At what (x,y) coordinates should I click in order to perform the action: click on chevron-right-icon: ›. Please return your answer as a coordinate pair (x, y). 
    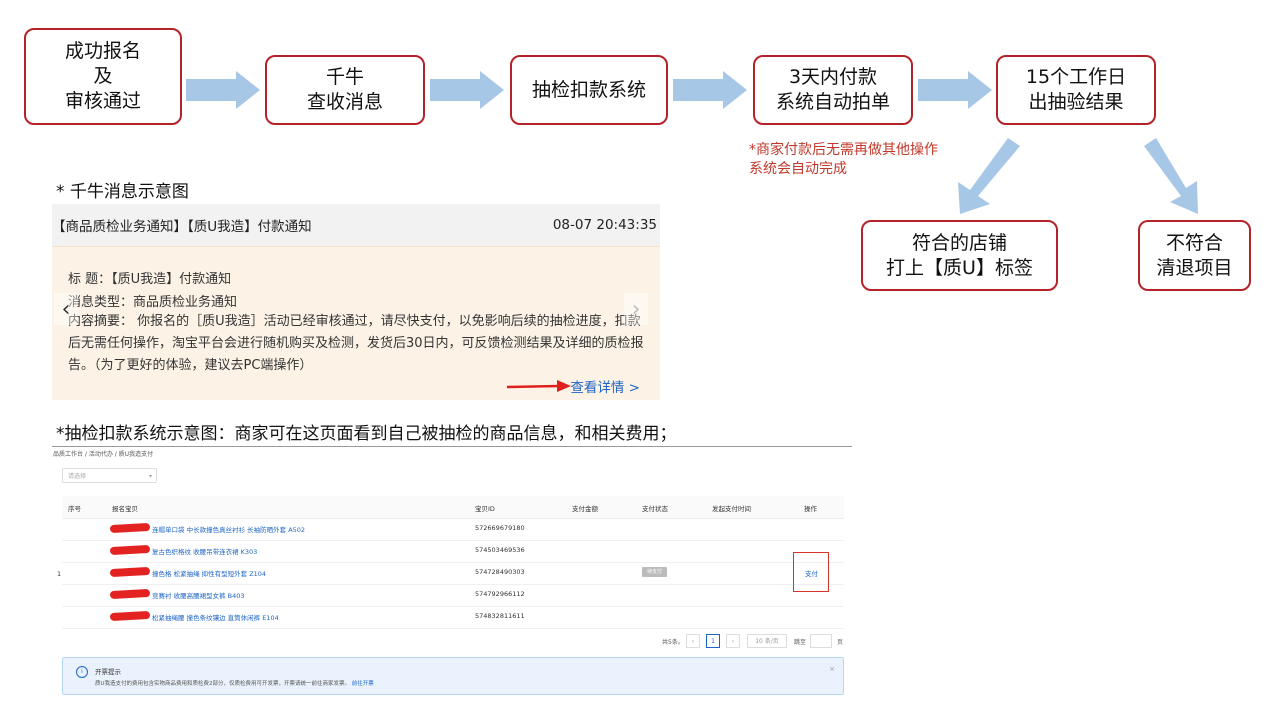
    Looking at the image, I should click on (636, 309).